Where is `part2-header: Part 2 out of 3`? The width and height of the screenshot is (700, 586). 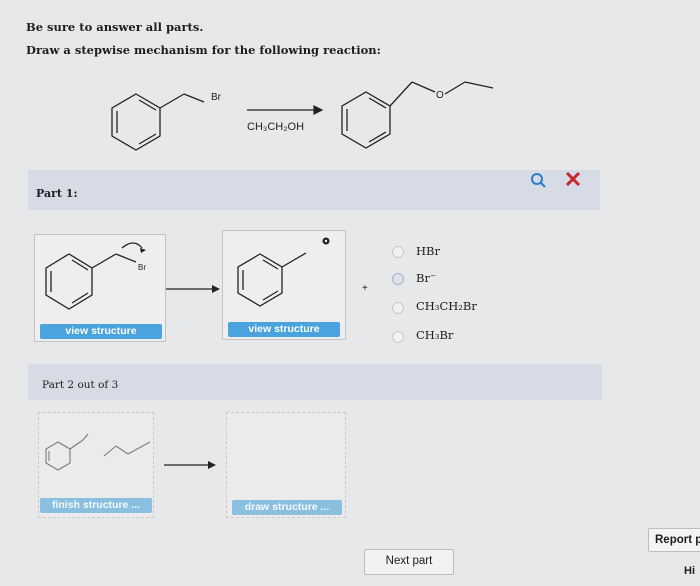 part2-header: Part 2 out of 3 is located at coordinates (315, 382).